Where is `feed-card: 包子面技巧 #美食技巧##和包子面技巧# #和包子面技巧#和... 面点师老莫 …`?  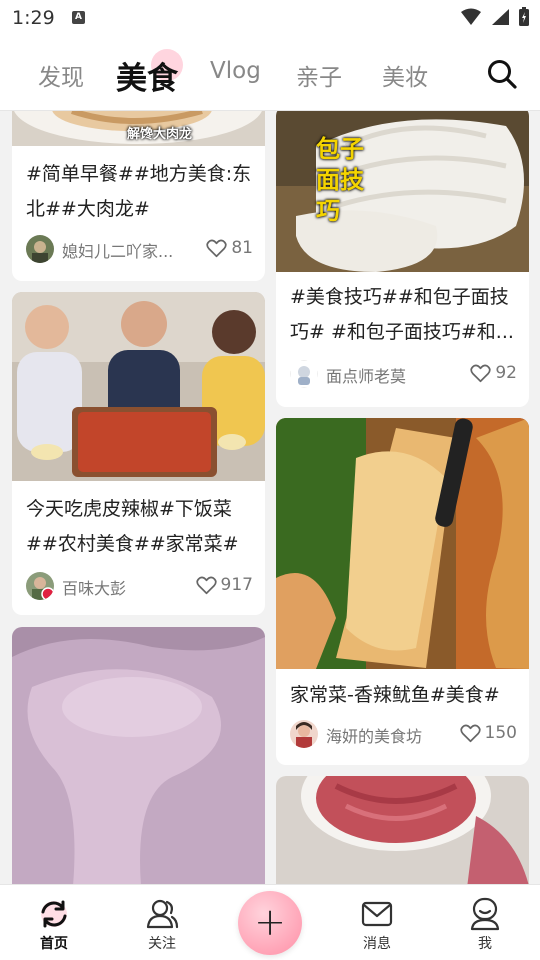 feed-card: 包子面技巧 #美食技巧##和包子面技巧# #和包子面技巧#和... 面点师老莫 … is located at coordinates (402, 259).